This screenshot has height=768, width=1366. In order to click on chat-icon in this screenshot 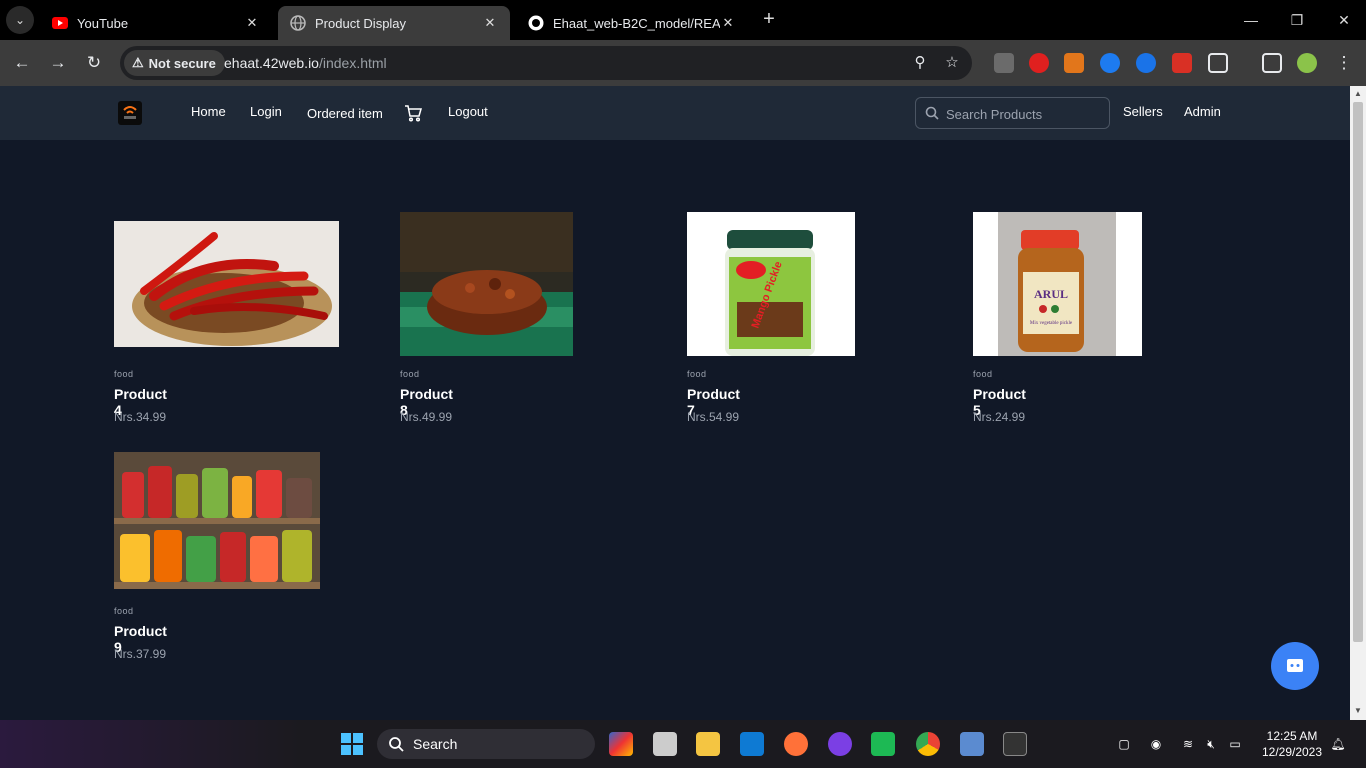, I will do `click(1295, 665)`.